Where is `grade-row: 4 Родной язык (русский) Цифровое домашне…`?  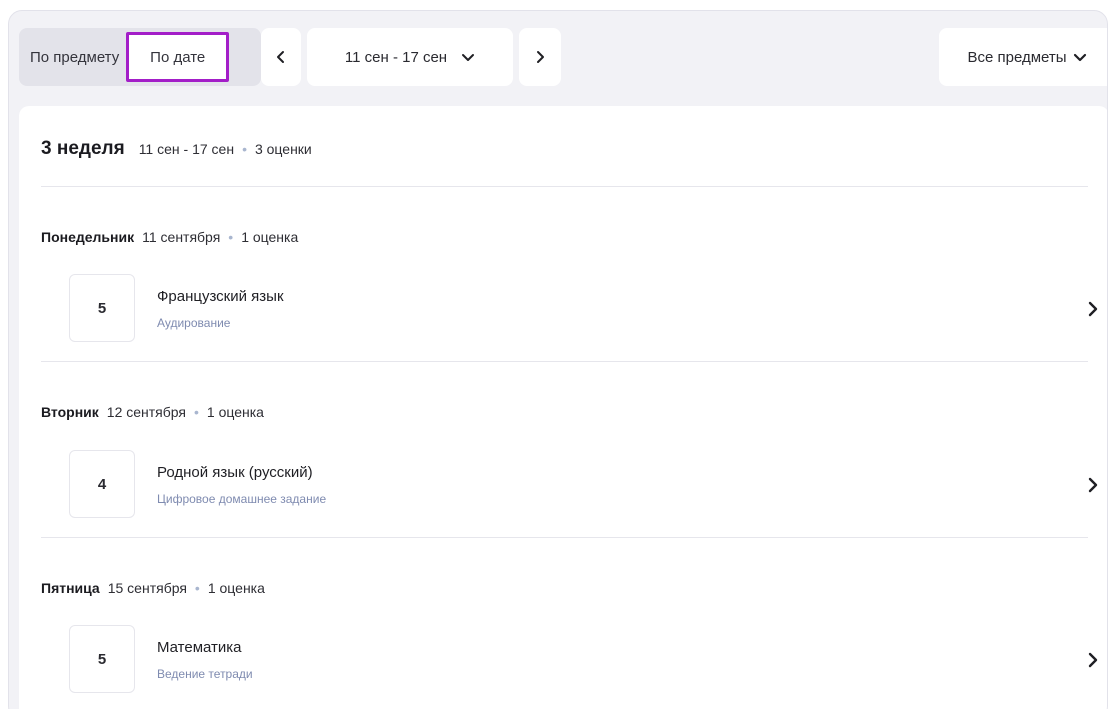 grade-row: 4 Родной язык (русский) Цифровое домашне… is located at coordinates (571, 485).